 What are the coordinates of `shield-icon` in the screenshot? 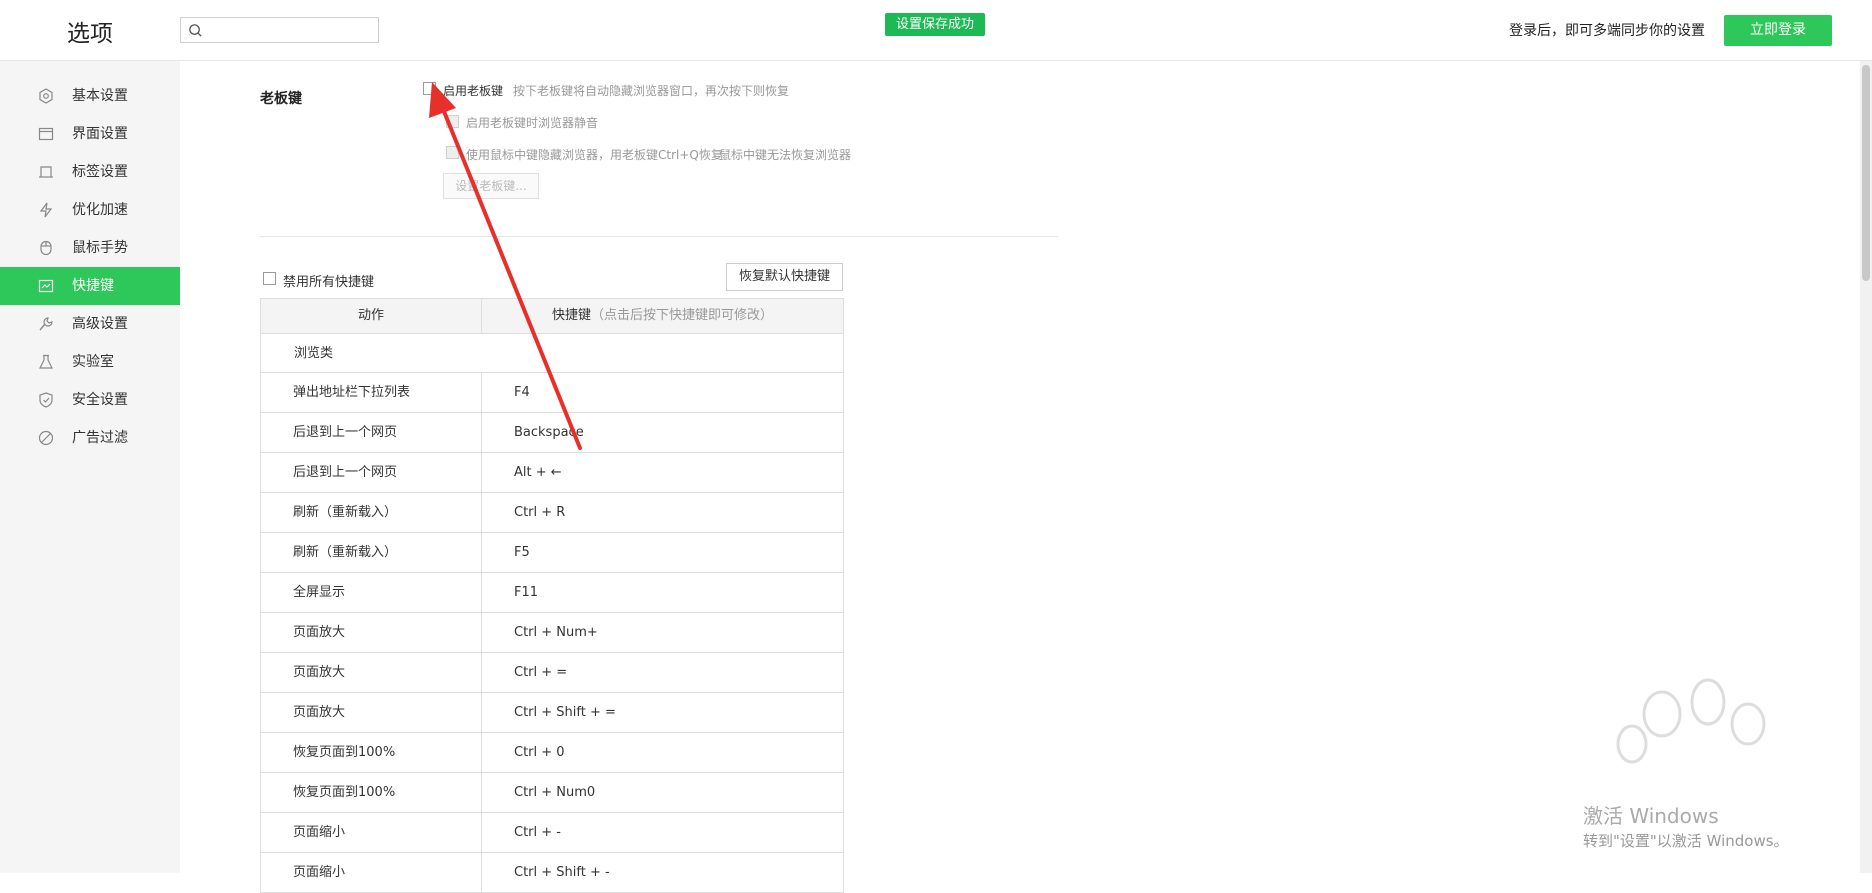 It's located at (46, 400).